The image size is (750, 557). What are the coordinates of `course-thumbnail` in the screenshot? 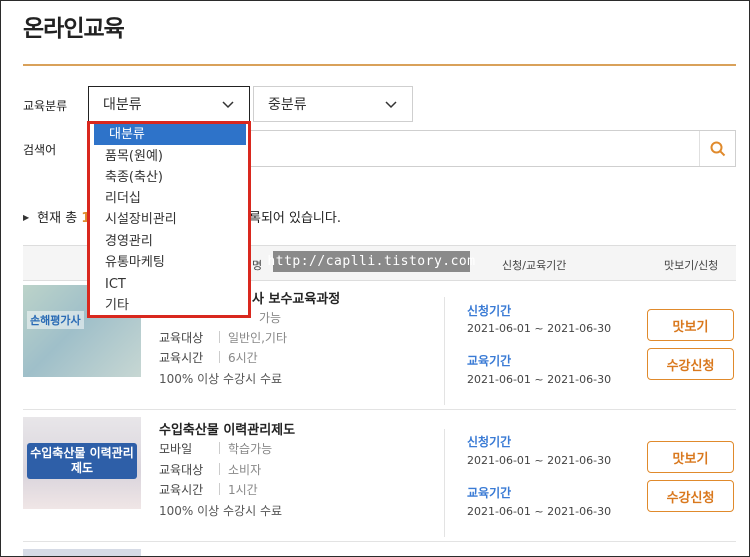 It's located at (82, 552).